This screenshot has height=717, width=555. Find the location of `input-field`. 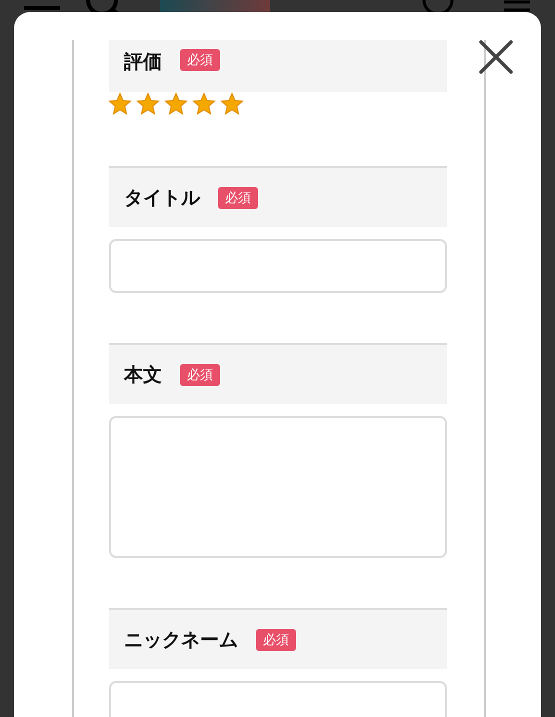

input-field is located at coordinates (278, 266).